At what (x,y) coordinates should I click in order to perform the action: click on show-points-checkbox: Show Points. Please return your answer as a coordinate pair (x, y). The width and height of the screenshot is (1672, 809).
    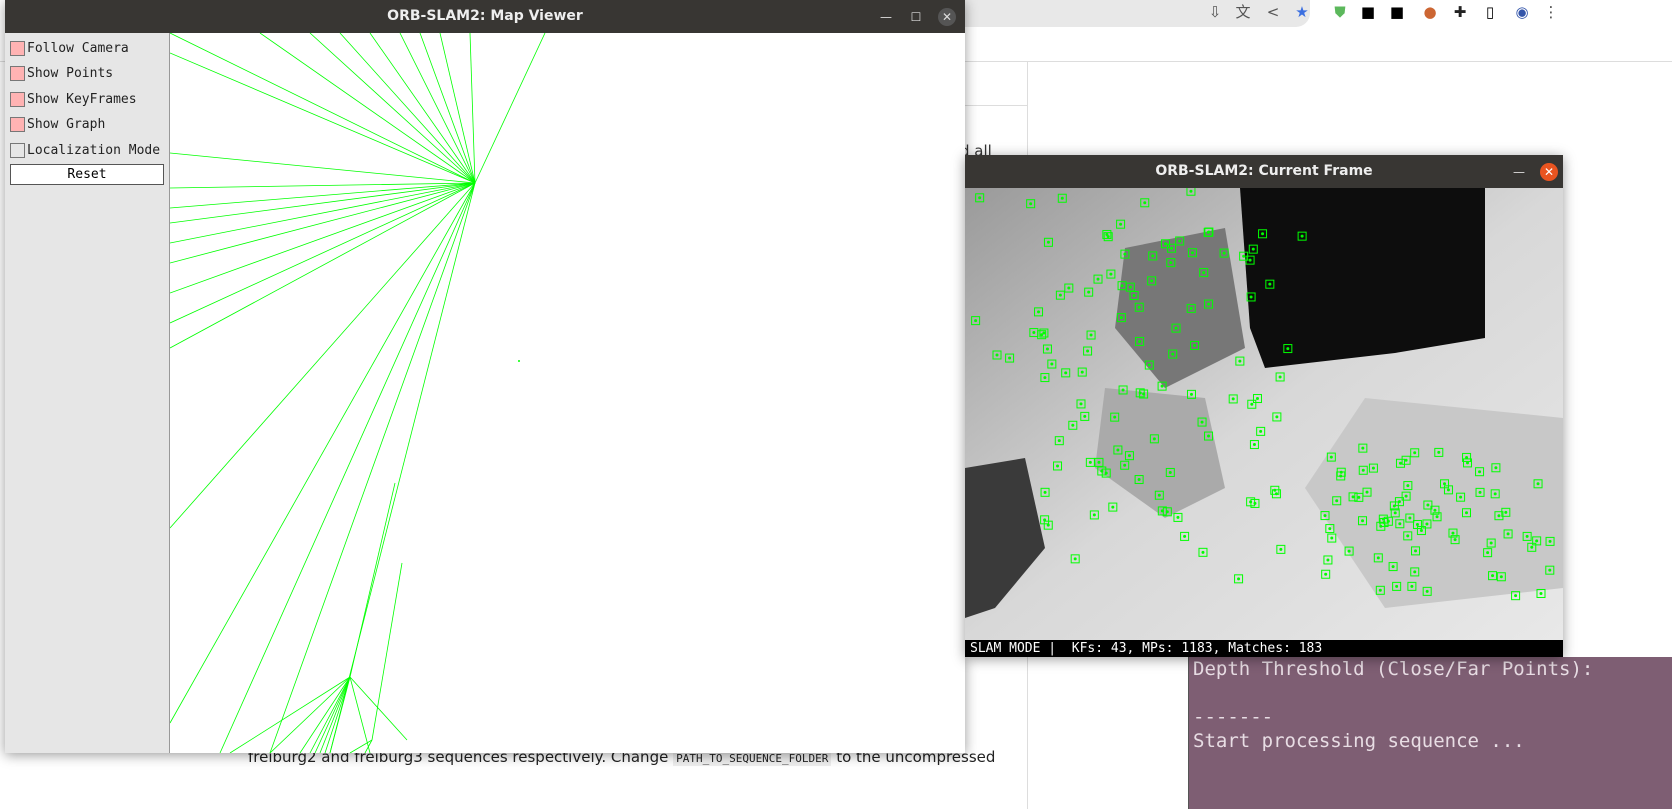
    Looking at the image, I should click on (61, 73).